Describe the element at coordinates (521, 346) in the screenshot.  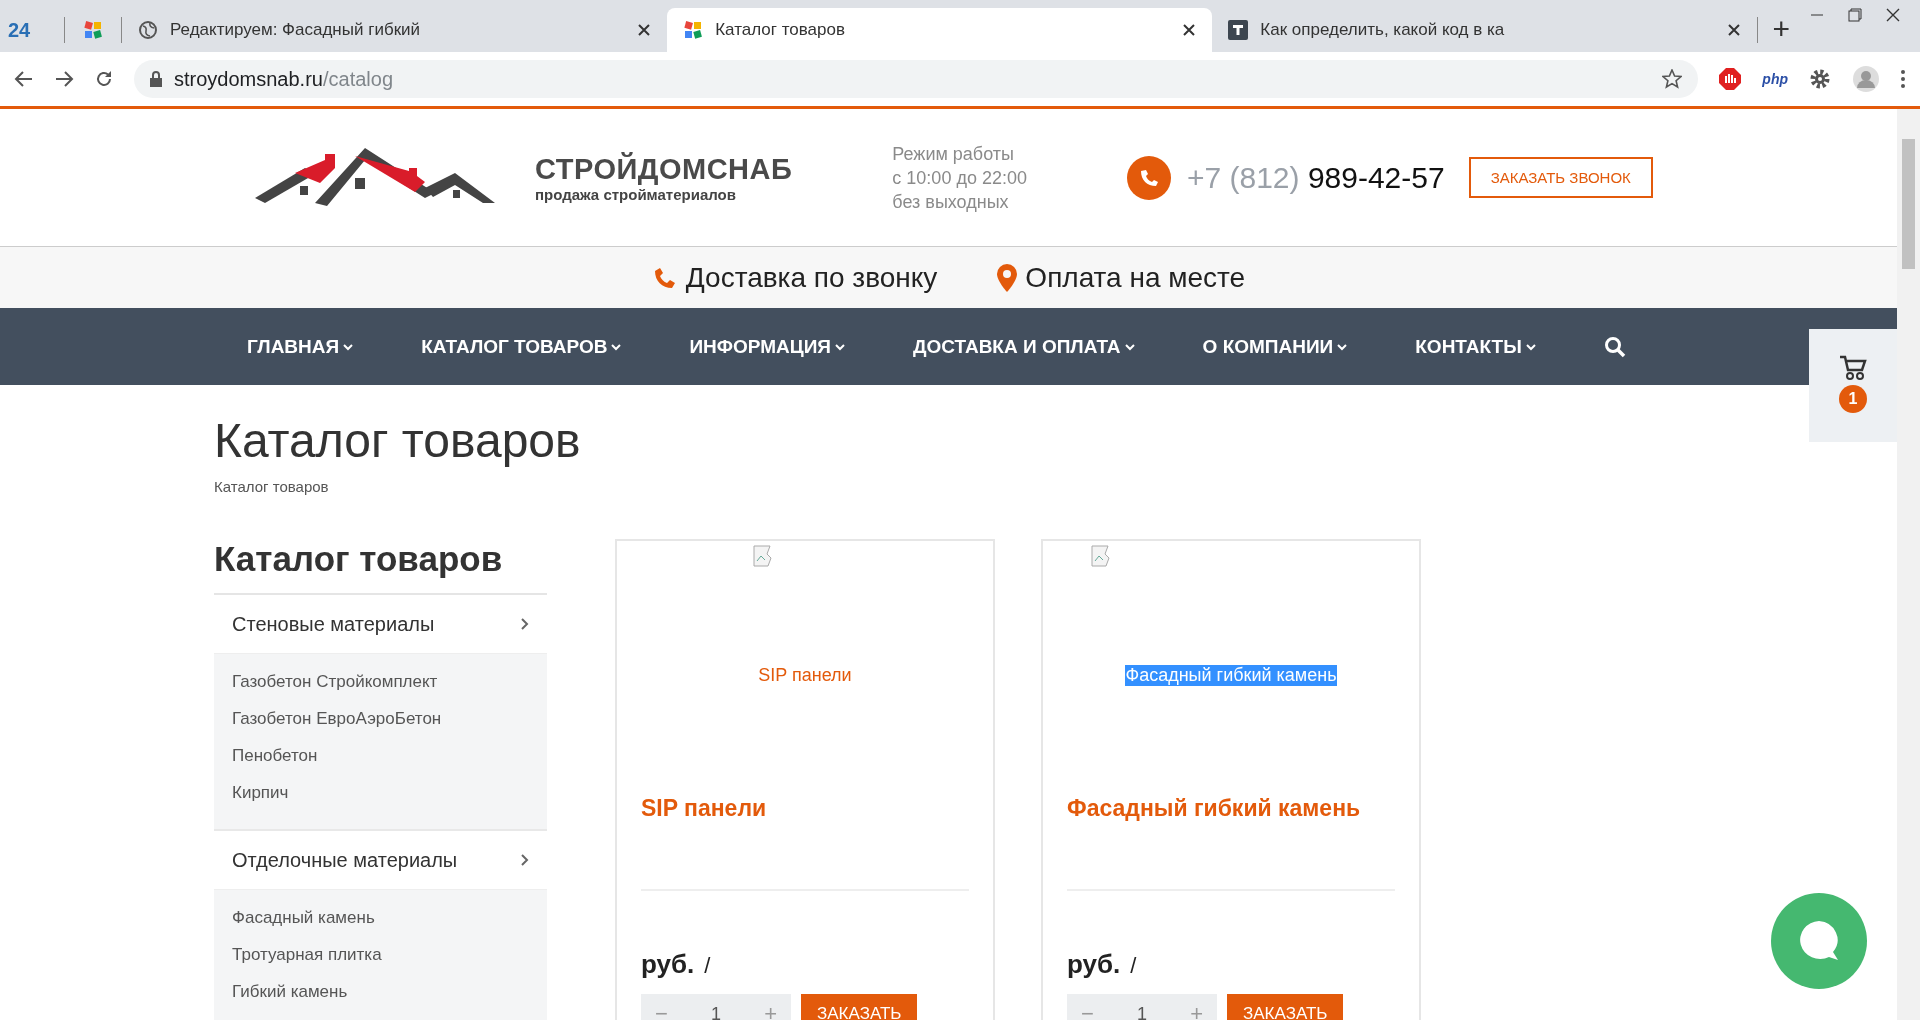
I see `nav-item: КАТАЛОГ ТОВАРОВ` at that location.